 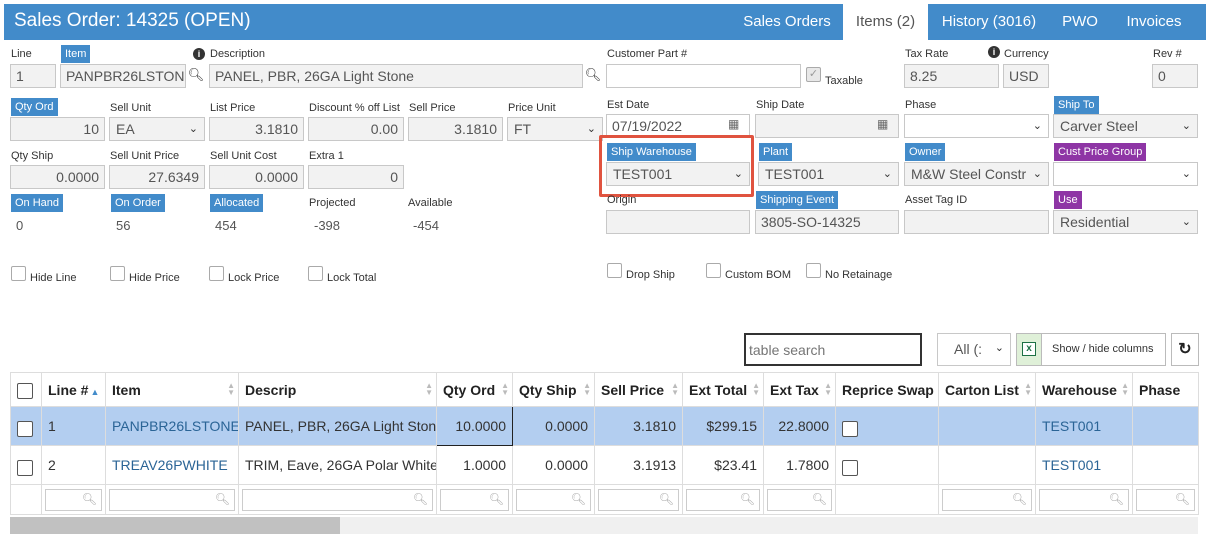 I want to click on cell-item-link: TREAV26PWHITE, so click(x=172, y=465).